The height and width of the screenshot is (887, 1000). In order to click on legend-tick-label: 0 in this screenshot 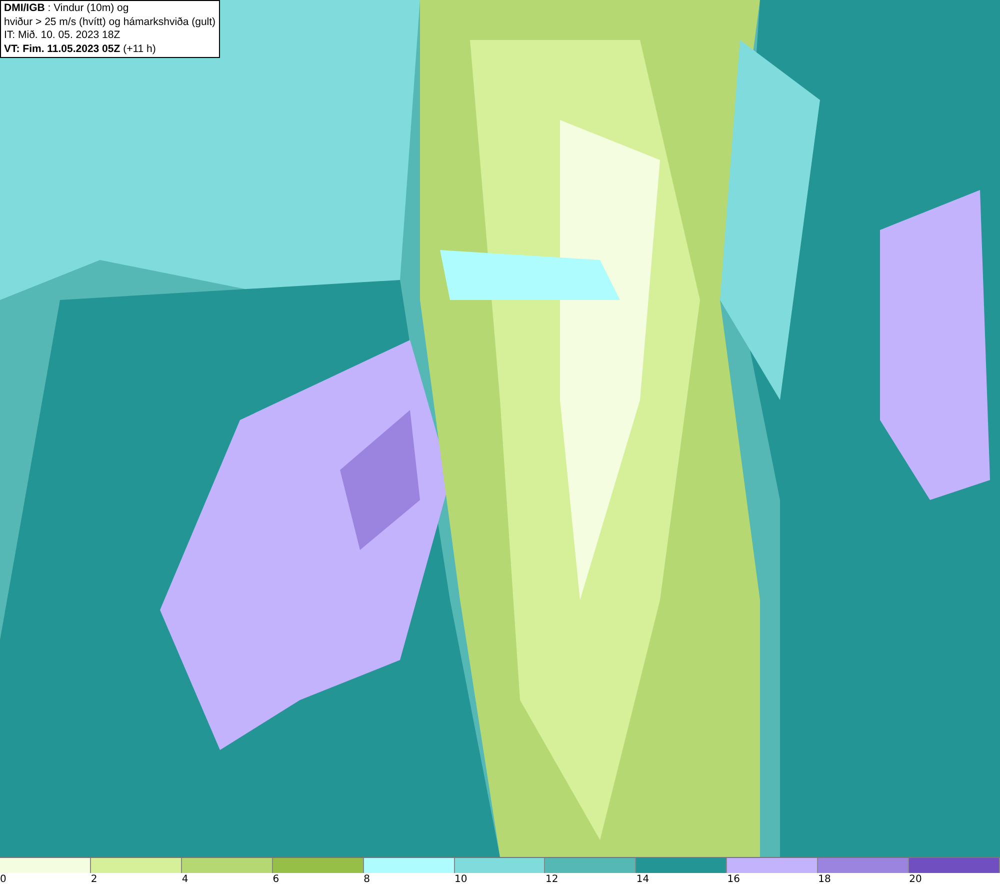, I will do `click(3, 879)`.